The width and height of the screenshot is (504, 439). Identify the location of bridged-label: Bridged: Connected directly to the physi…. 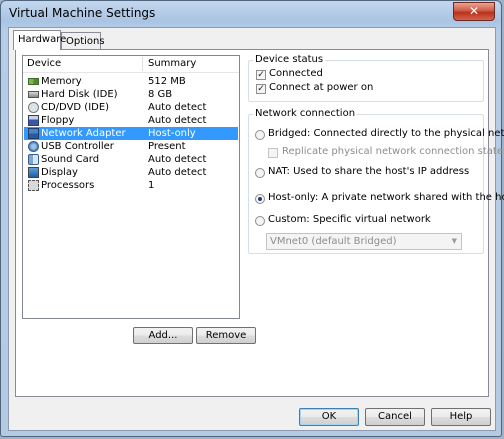
(386, 133).